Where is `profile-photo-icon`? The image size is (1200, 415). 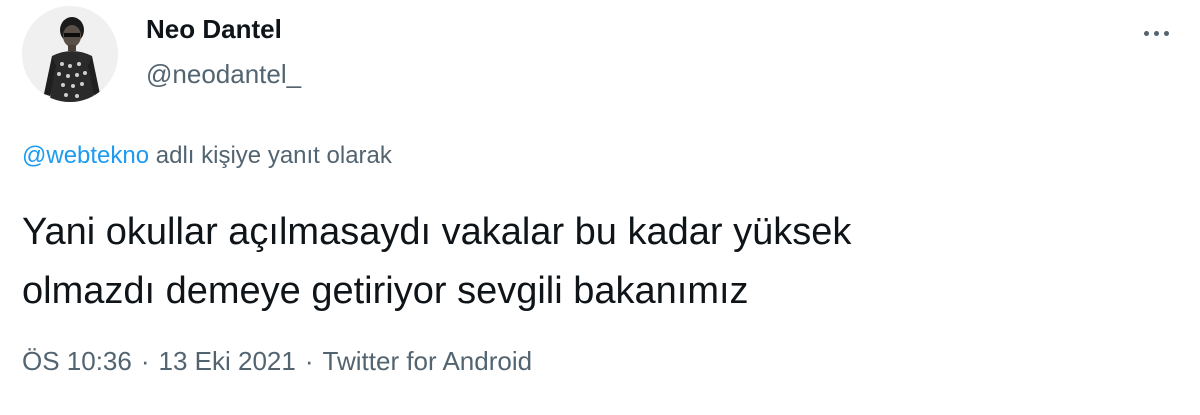
profile-photo-icon is located at coordinates (70, 54).